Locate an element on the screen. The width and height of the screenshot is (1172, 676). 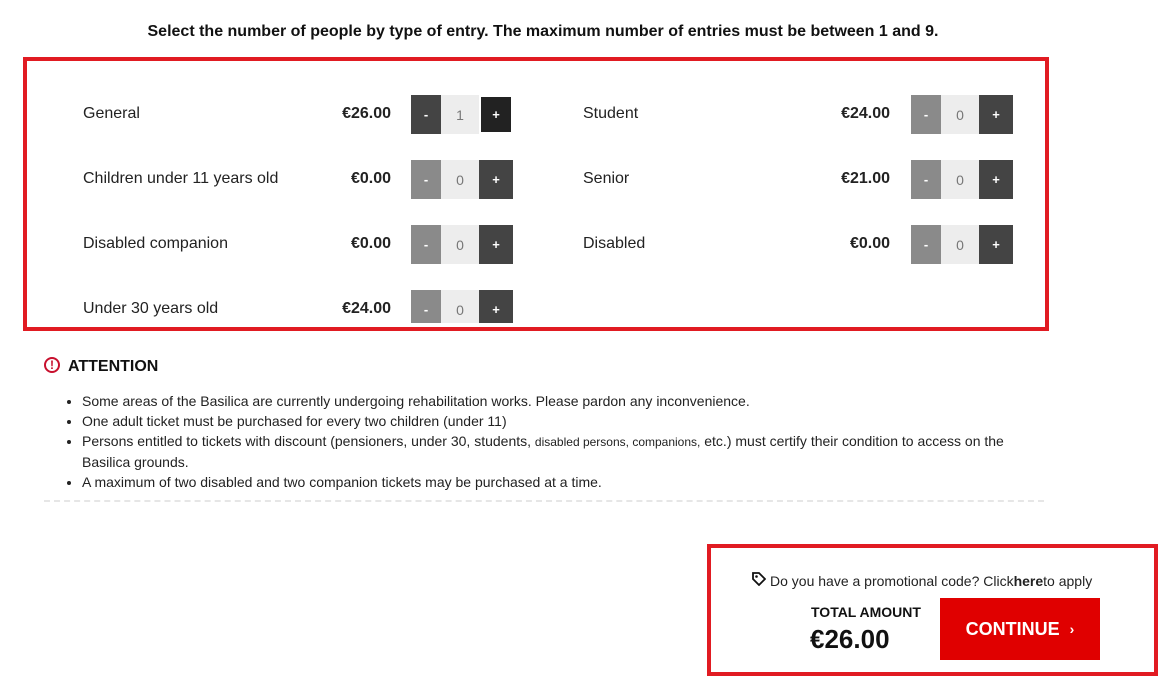
promo-text-pre: Do you have a promotional code? Click is located at coordinates (892, 580).